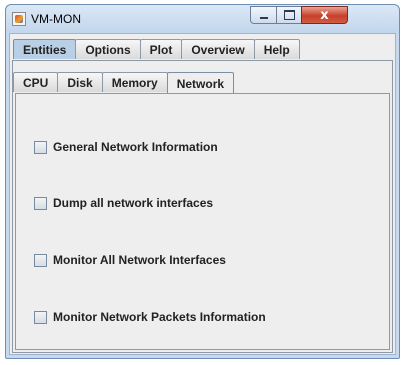 The height and width of the screenshot is (365, 407). I want to click on tab-entities: Entities, so click(45, 49).